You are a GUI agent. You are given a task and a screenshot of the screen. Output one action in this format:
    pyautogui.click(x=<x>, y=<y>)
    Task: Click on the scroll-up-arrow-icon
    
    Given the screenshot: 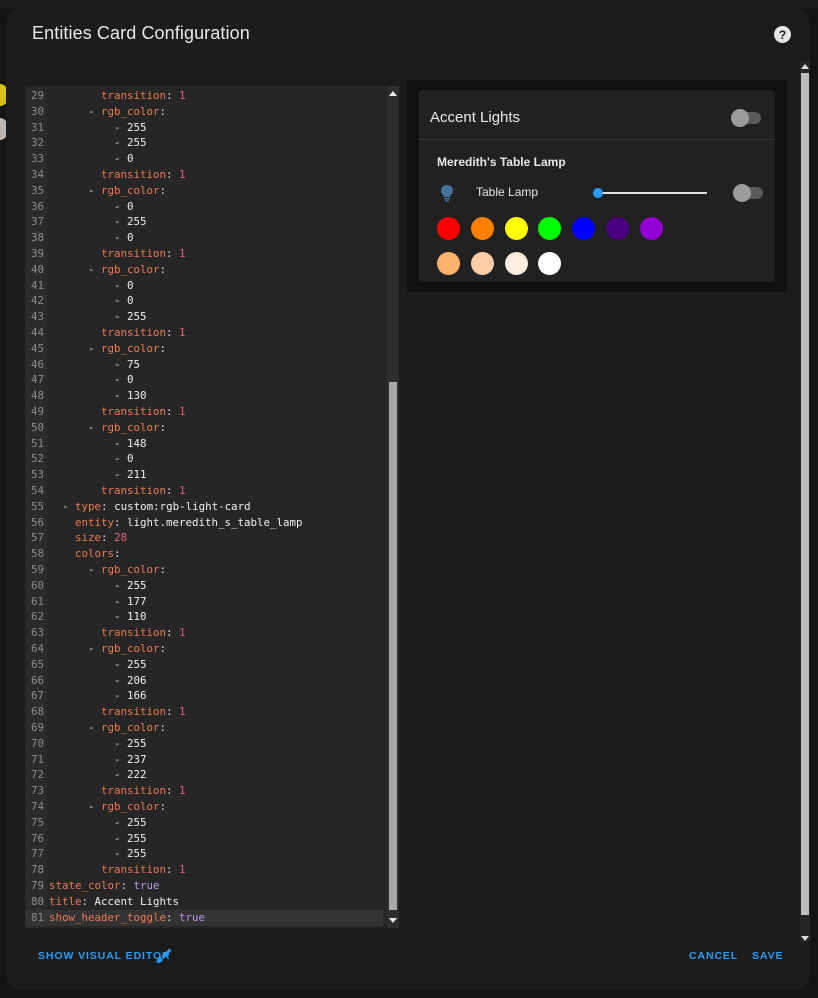 What is the action you would take?
    pyautogui.click(x=393, y=93)
    